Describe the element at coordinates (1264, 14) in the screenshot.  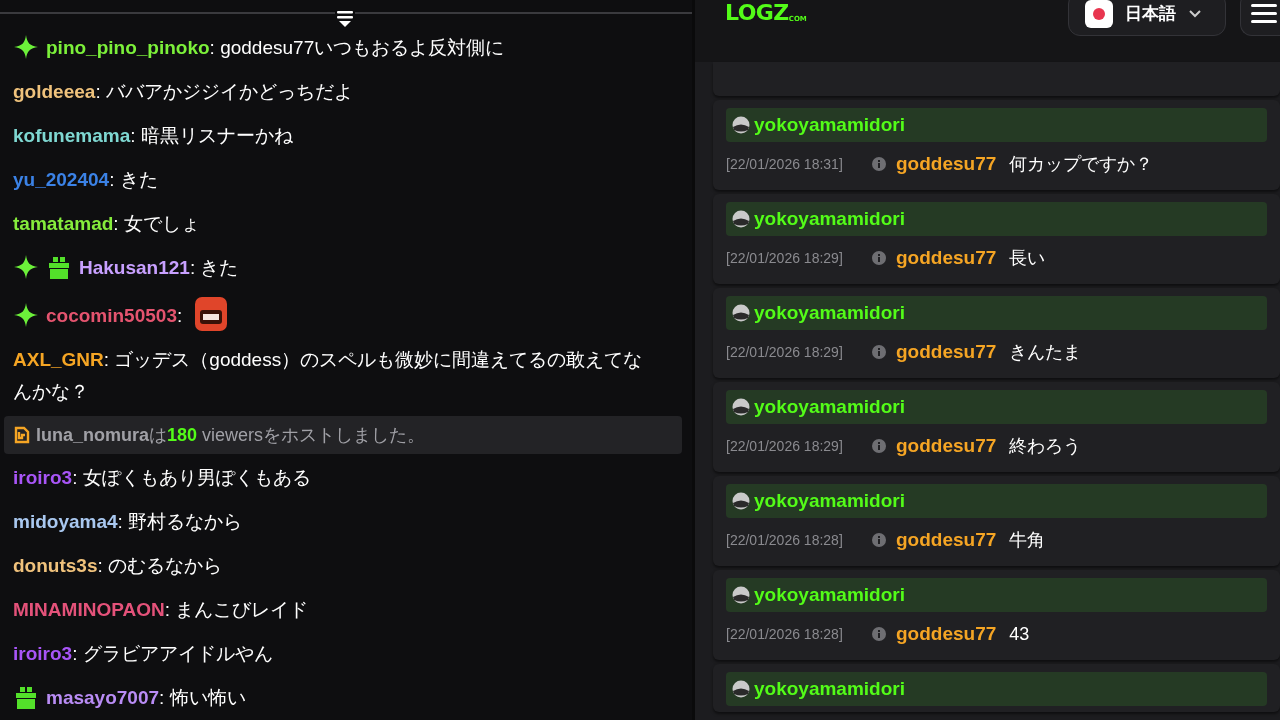
I see `menu-icon` at that location.